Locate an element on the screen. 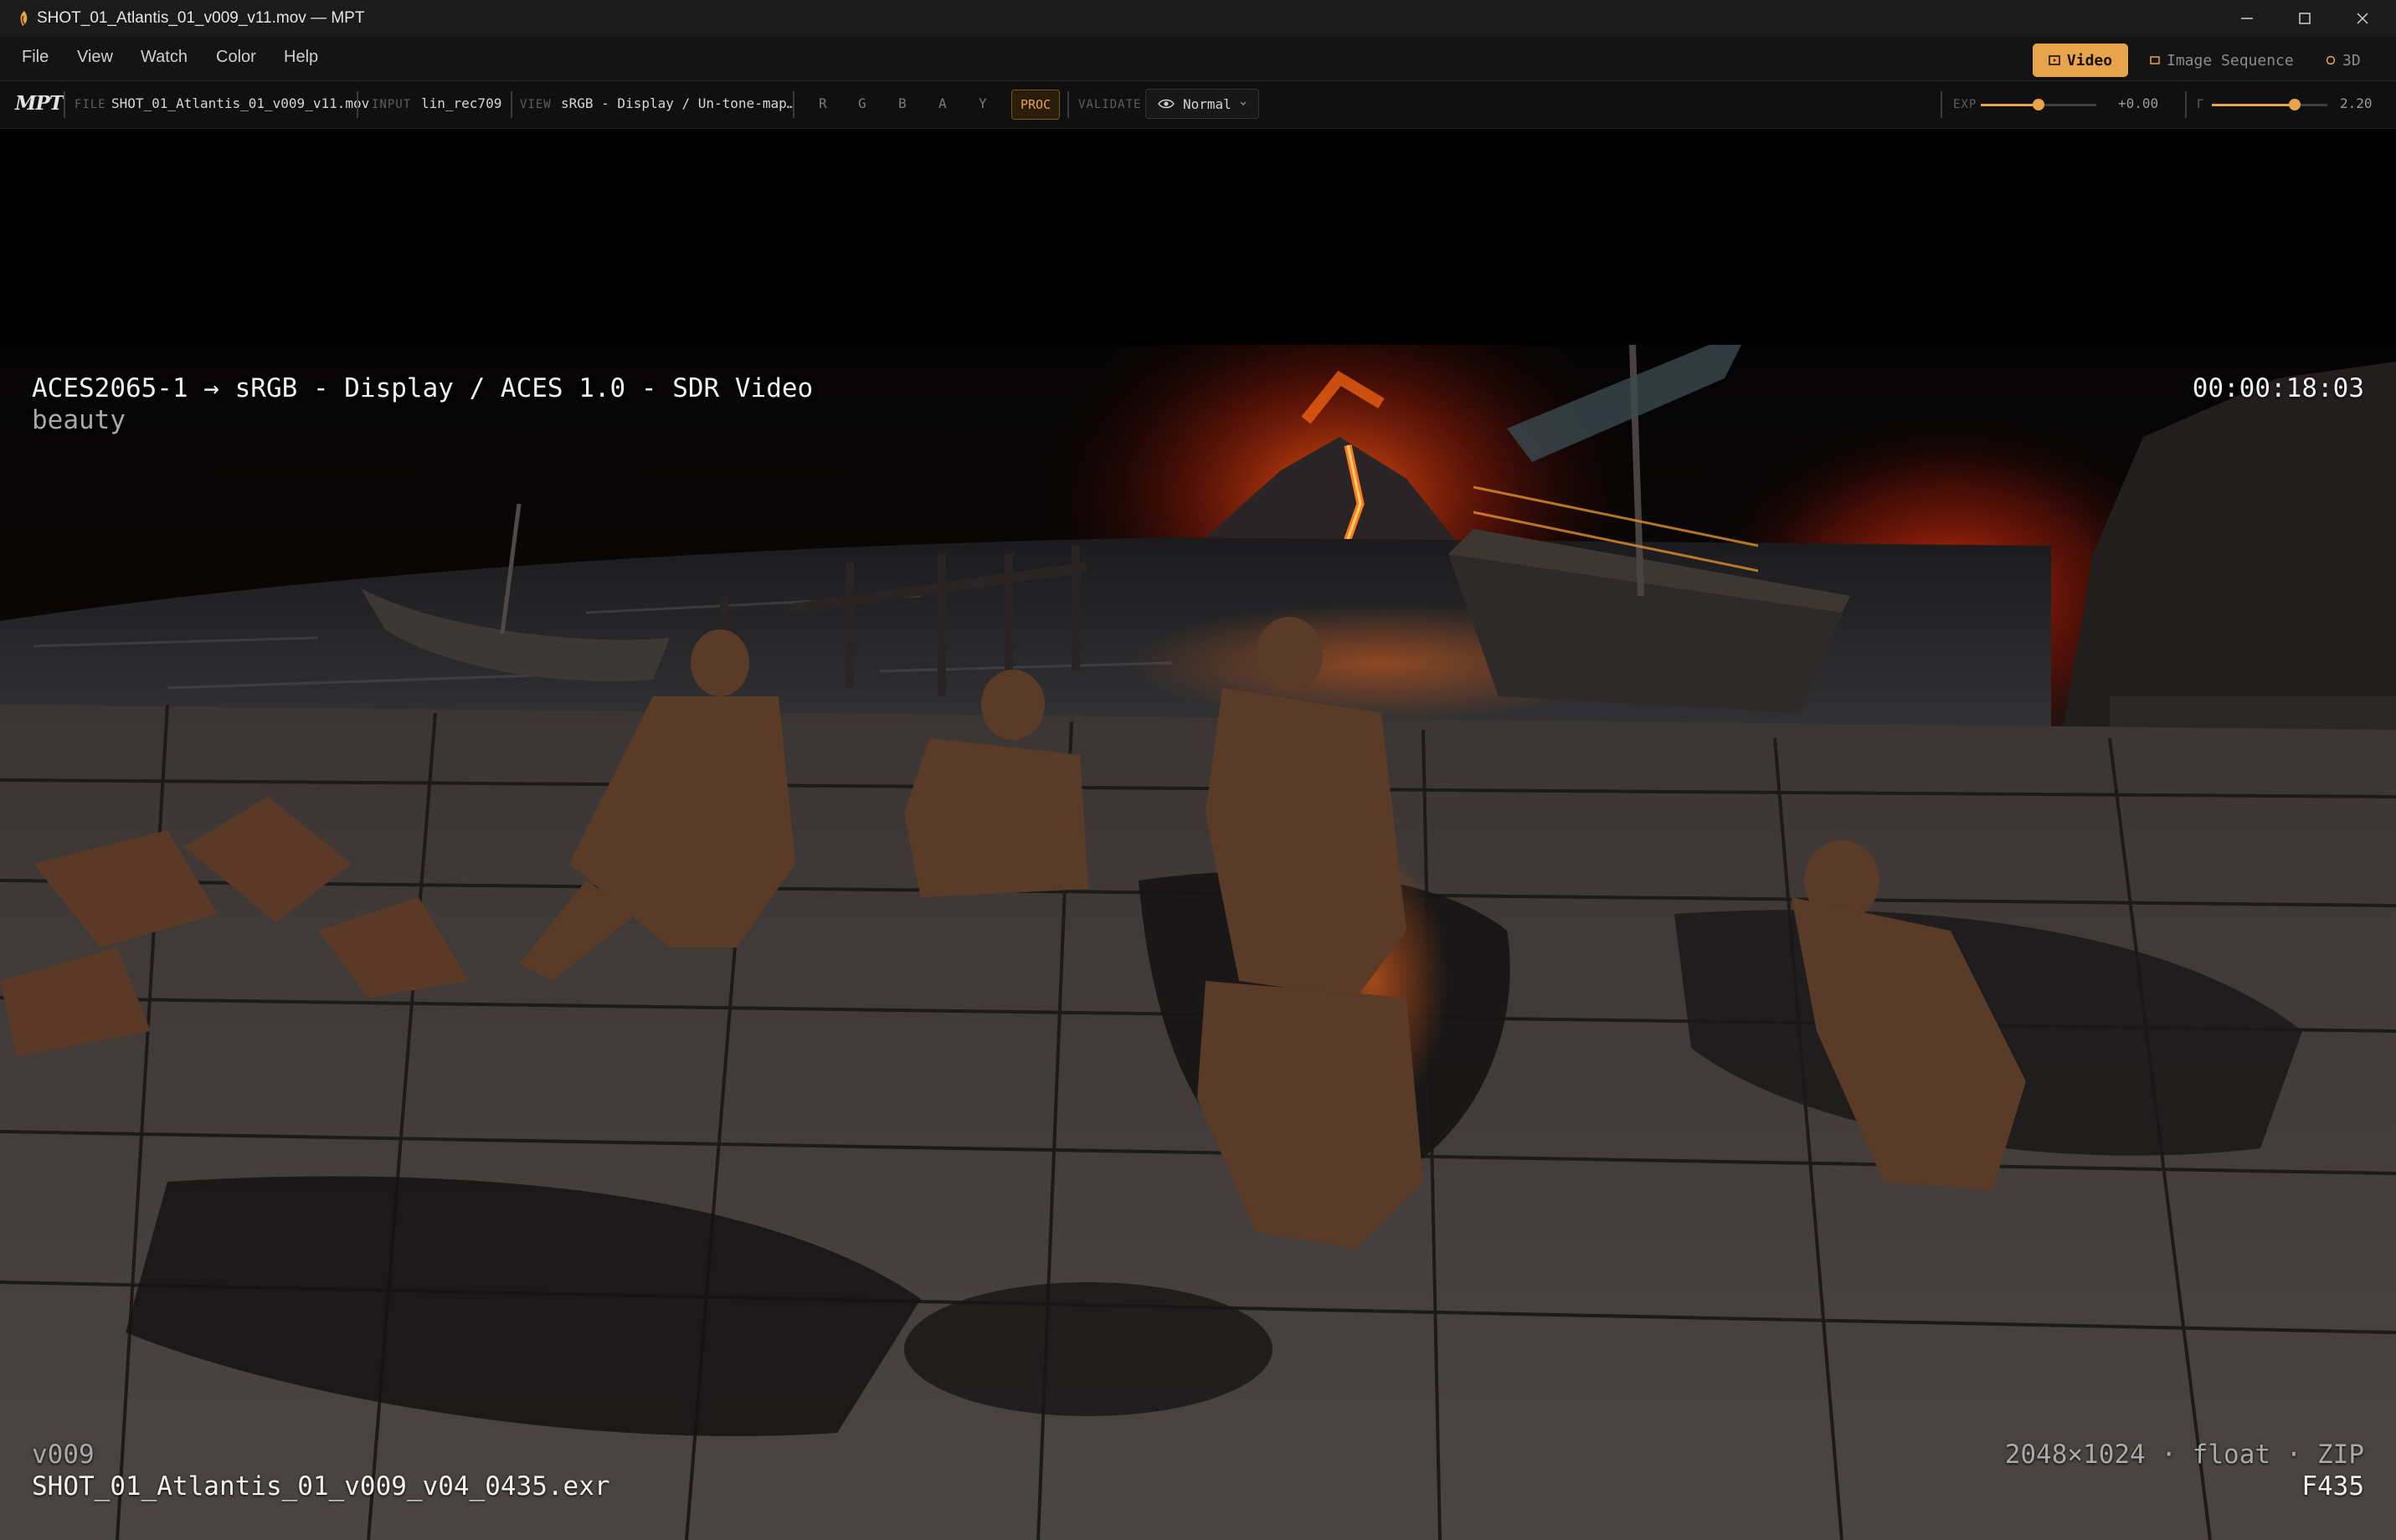 The width and height of the screenshot is (2396, 1540). sphere-icon is located at coordinates (2331, 60).